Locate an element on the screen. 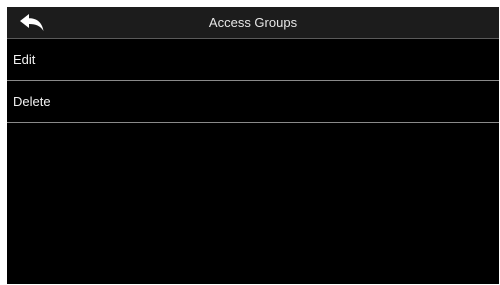 The height and width of the screenshot is (285, 500). title-bar: Access Groups is located at coordinates (253, 23).